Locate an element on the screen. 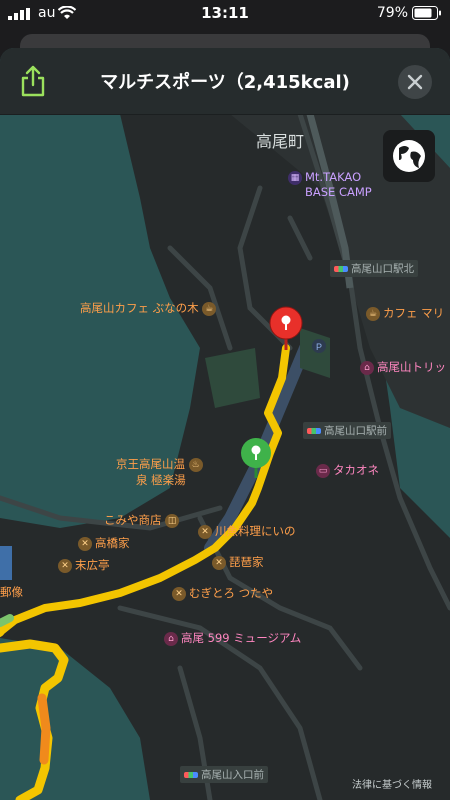  poi-base-camp: ▦ Mt.TAKAO BASE CAMP is located at coordinates (330, 184).